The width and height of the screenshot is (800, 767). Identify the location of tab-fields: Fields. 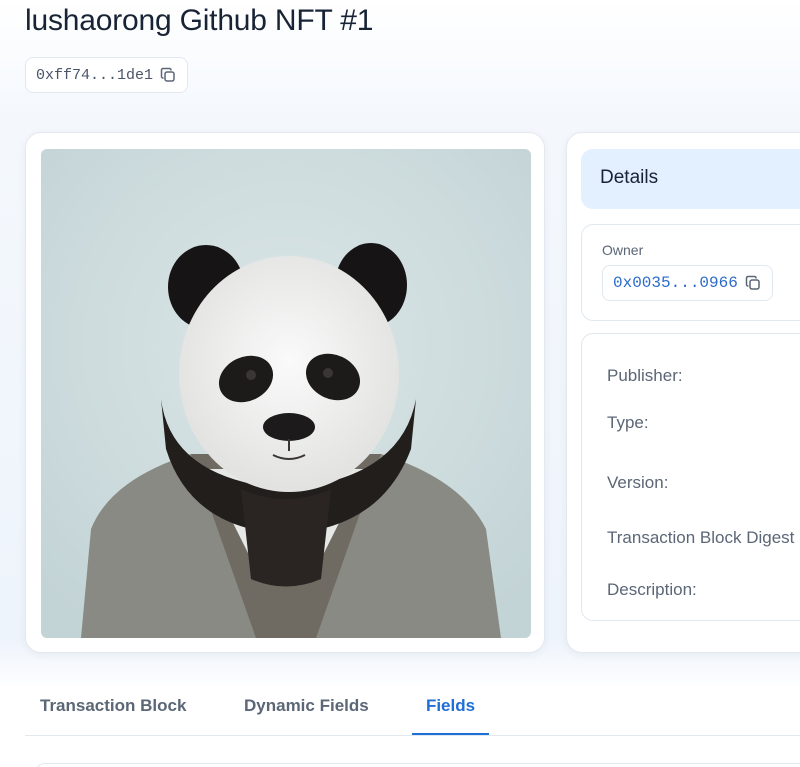
(450, 707).